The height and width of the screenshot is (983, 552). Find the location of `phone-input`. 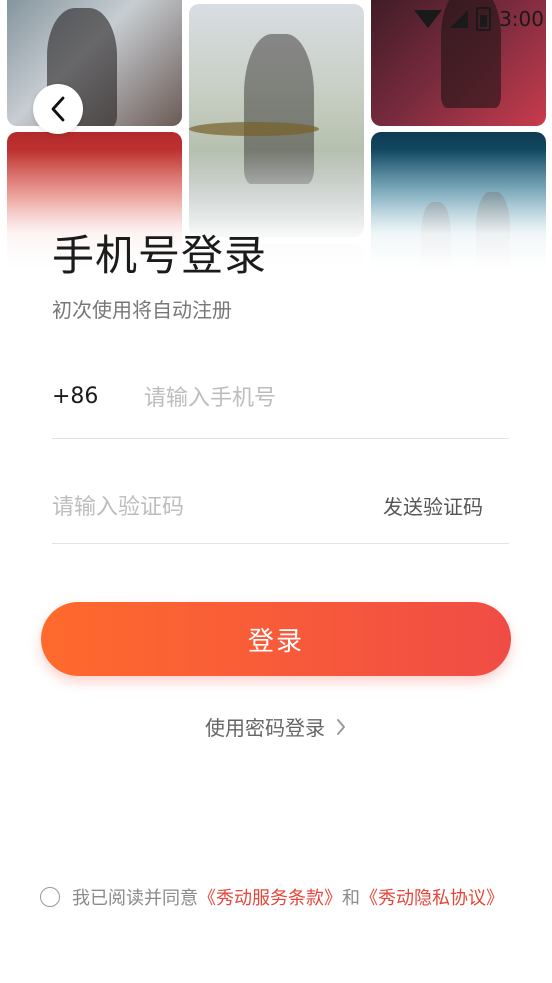

phone-input is located at coordinates (324, 398).